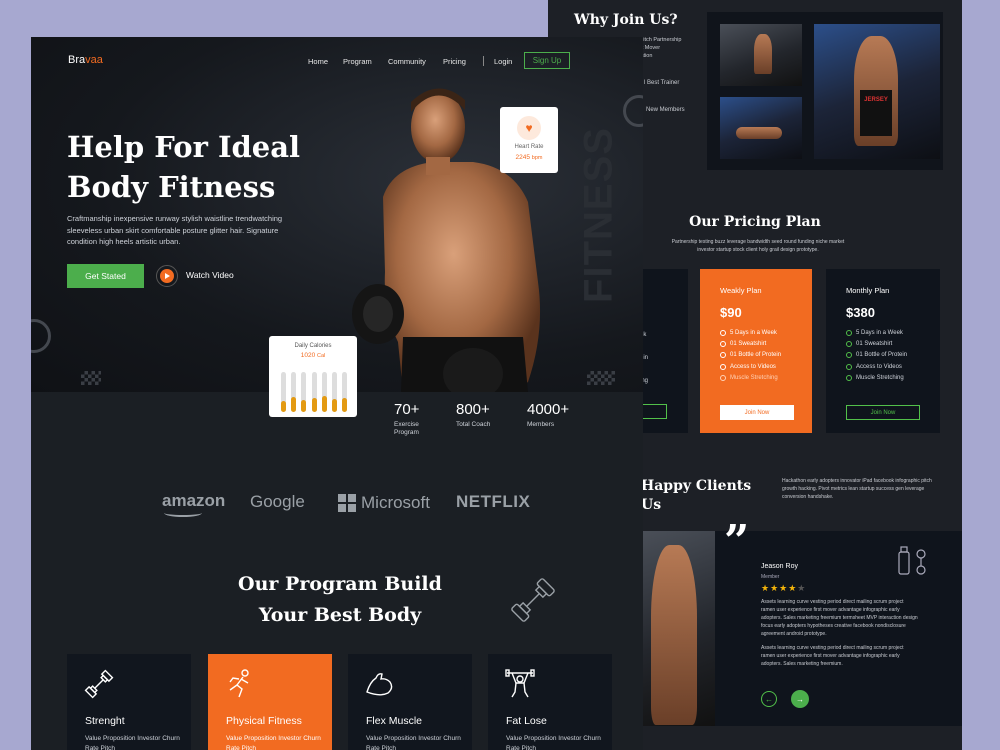  Describe the element at coordinates (313, 355) in the screenshot. I see `calories-value: 1020 Cal` at that location.